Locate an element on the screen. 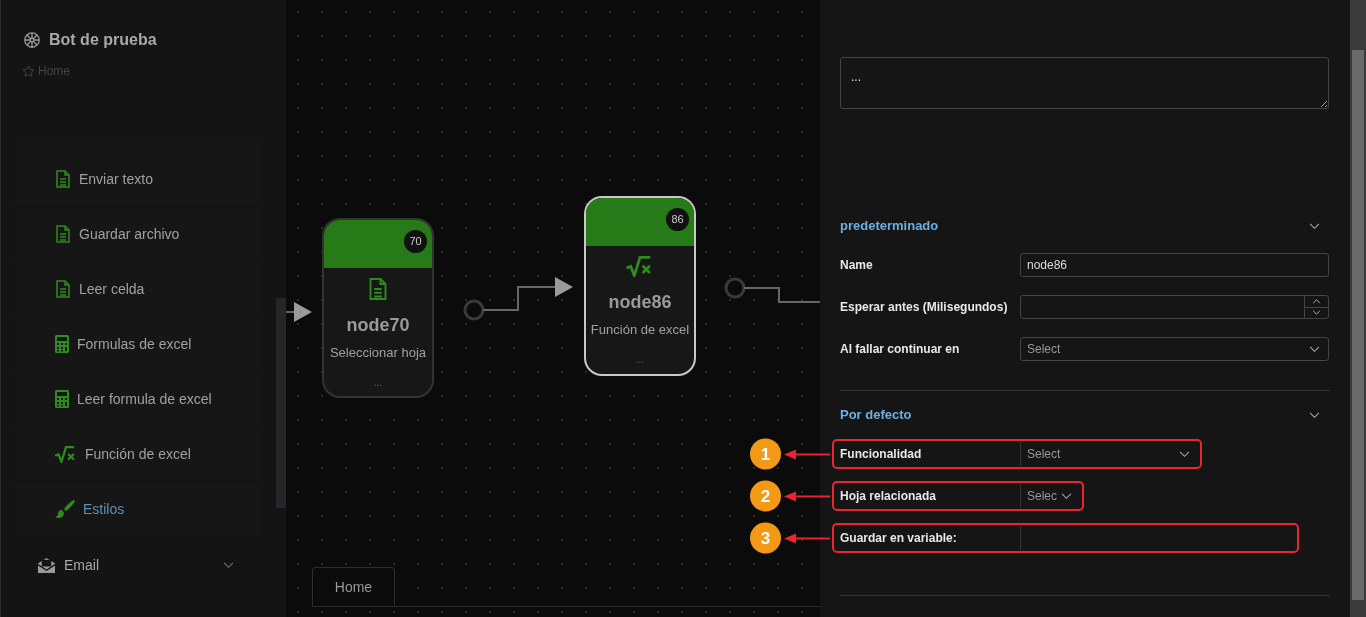  section-title: Por defecto is located at coordinates (876, 415).